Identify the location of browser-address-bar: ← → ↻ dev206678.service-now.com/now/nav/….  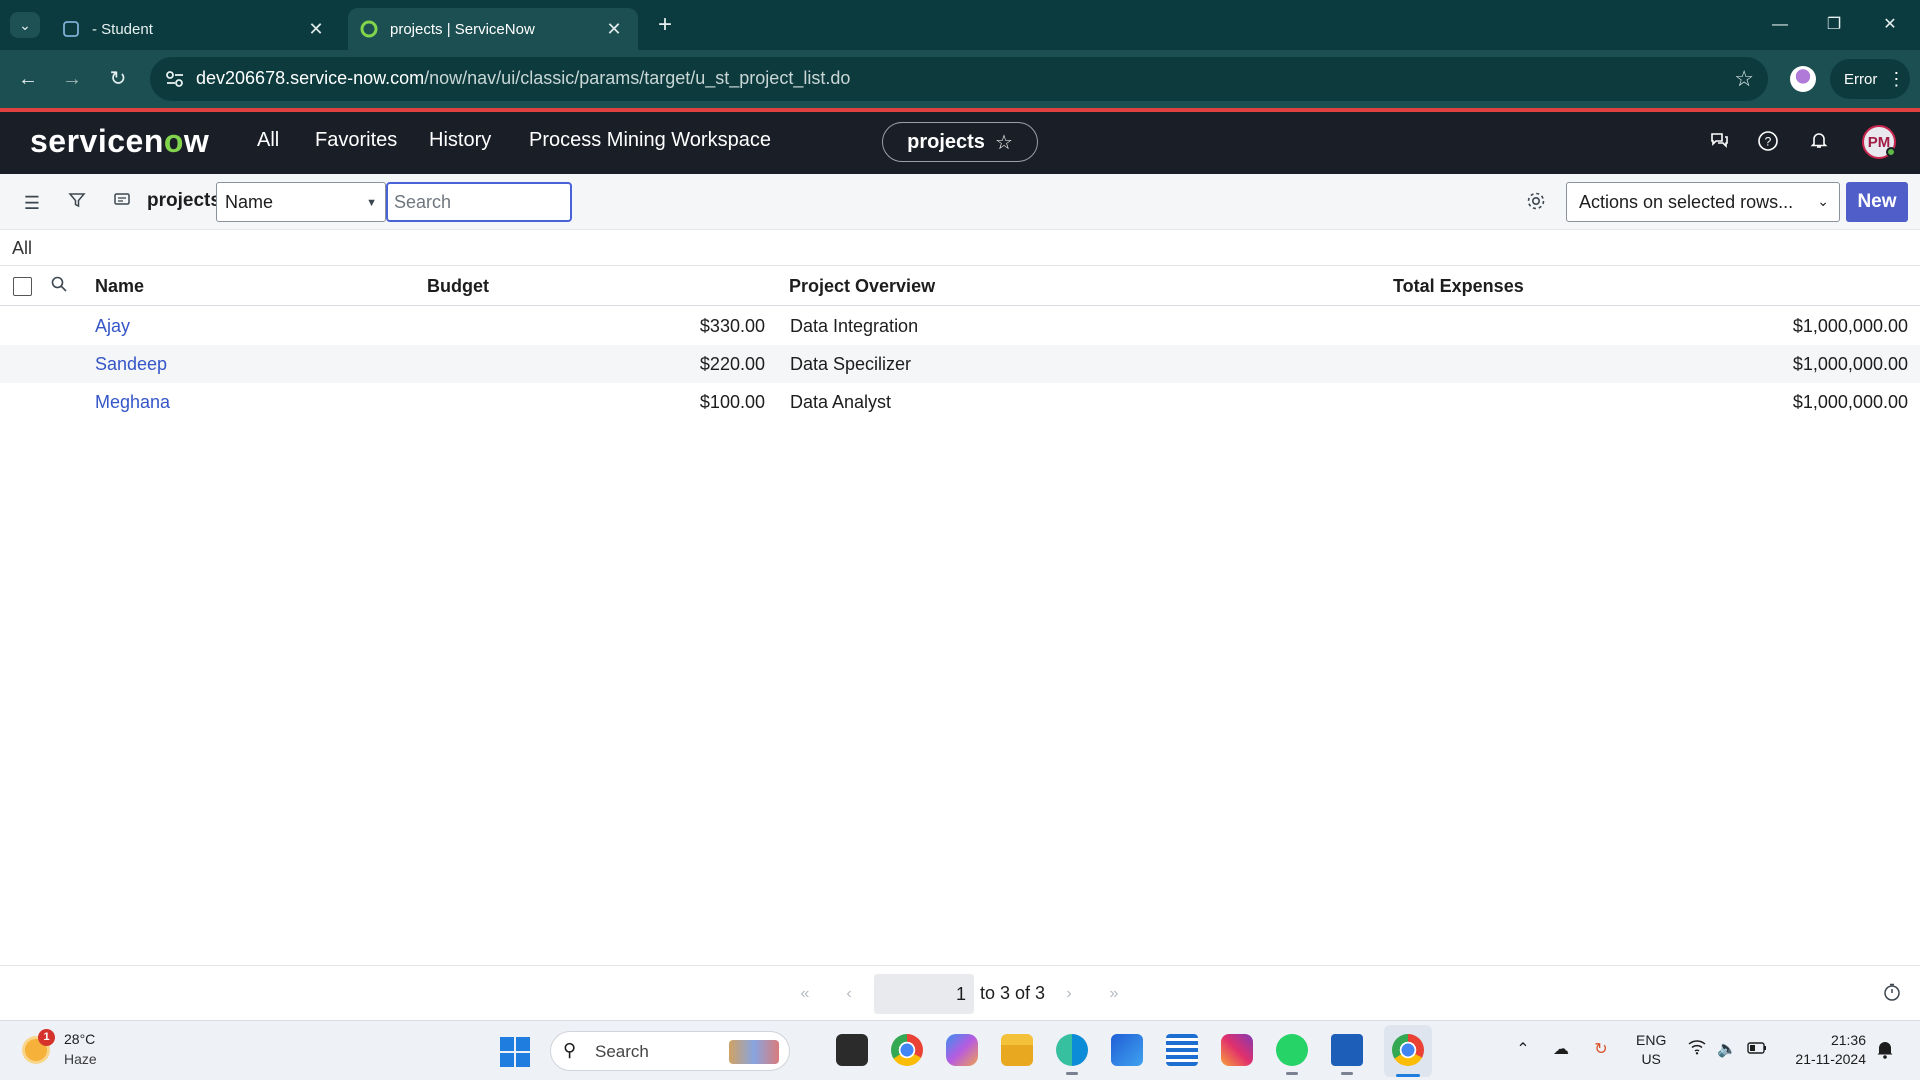
(960, 79).